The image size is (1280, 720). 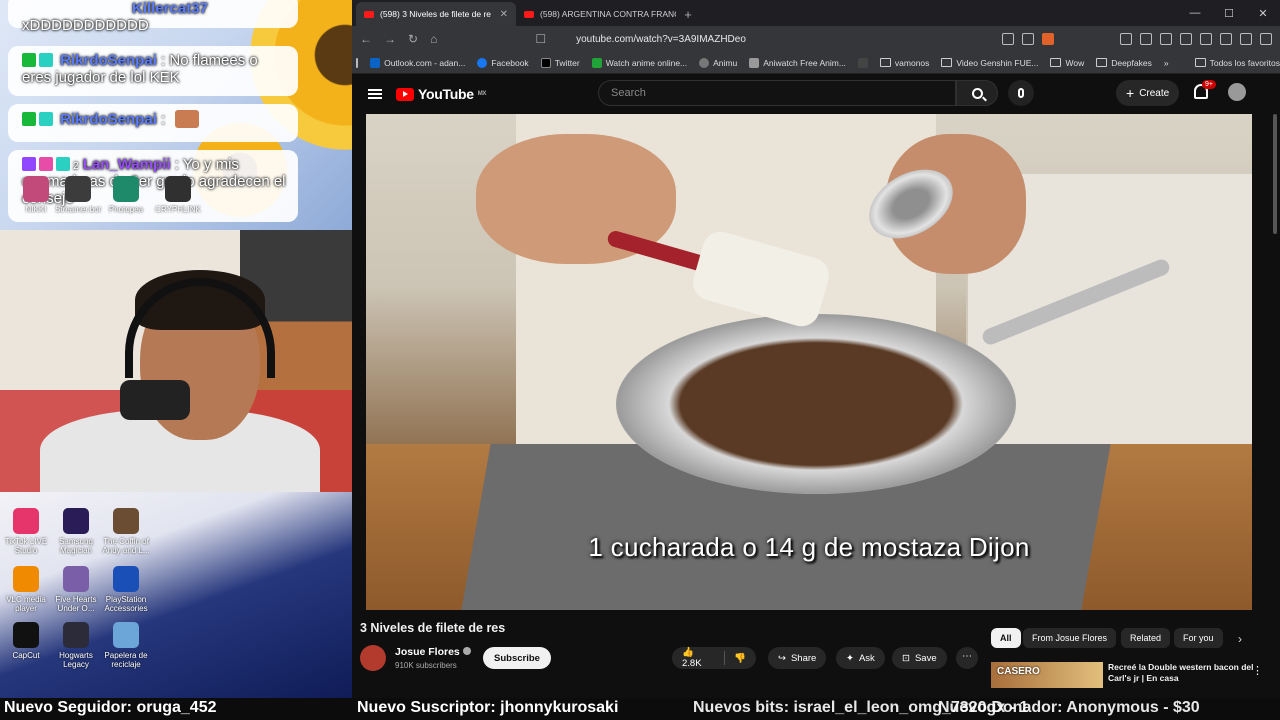 I want to click on wallet-icon, so click(x=1206, y=39).